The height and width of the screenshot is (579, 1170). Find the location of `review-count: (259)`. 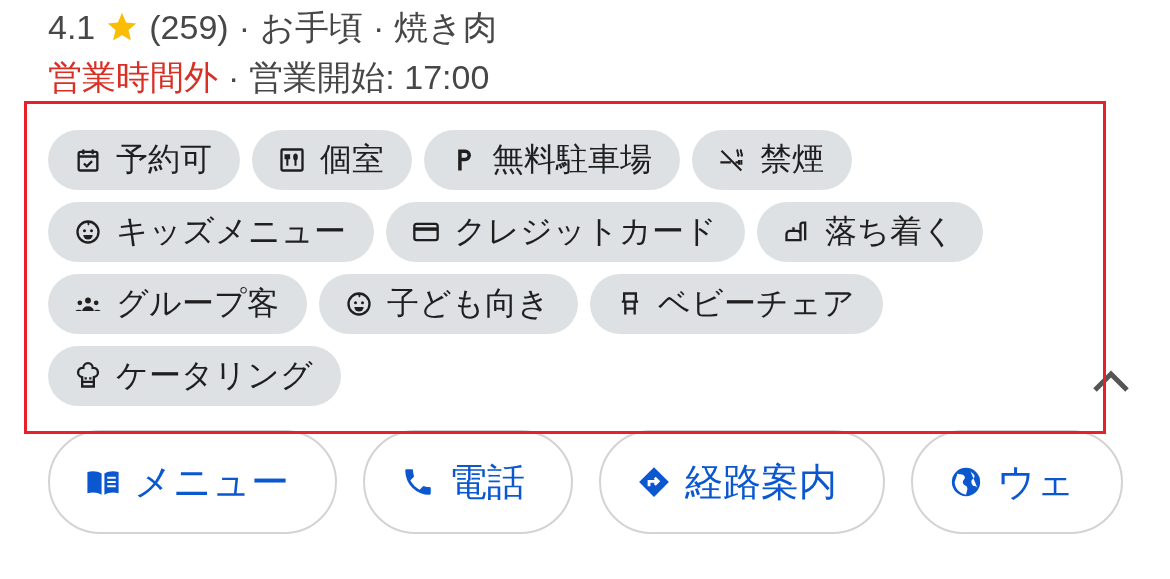

review-count: (259) is located at coordinates (189, 27).